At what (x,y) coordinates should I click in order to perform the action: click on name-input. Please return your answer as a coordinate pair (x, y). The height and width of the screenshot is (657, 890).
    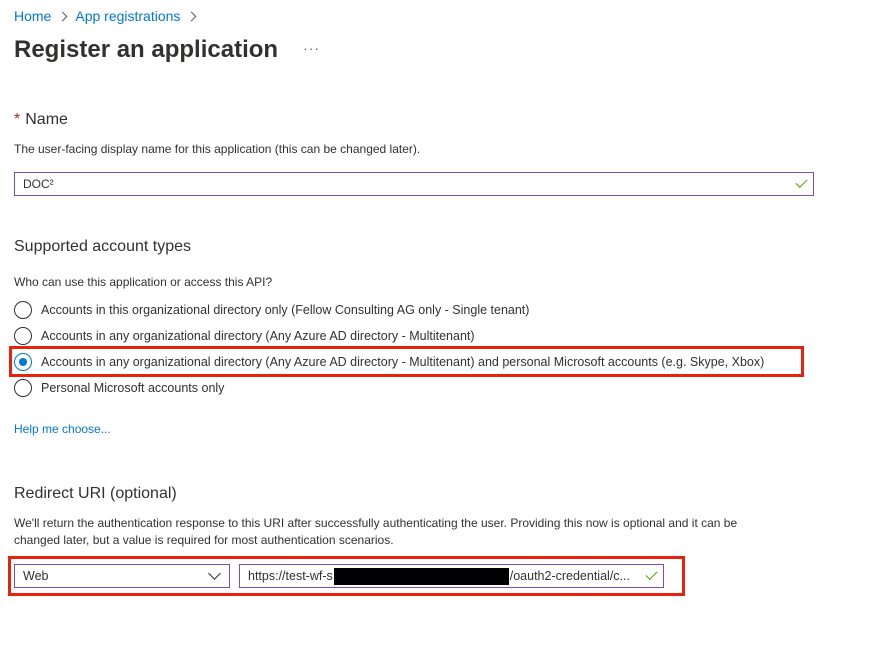
    Looking at the image, I should click on (403, 184).